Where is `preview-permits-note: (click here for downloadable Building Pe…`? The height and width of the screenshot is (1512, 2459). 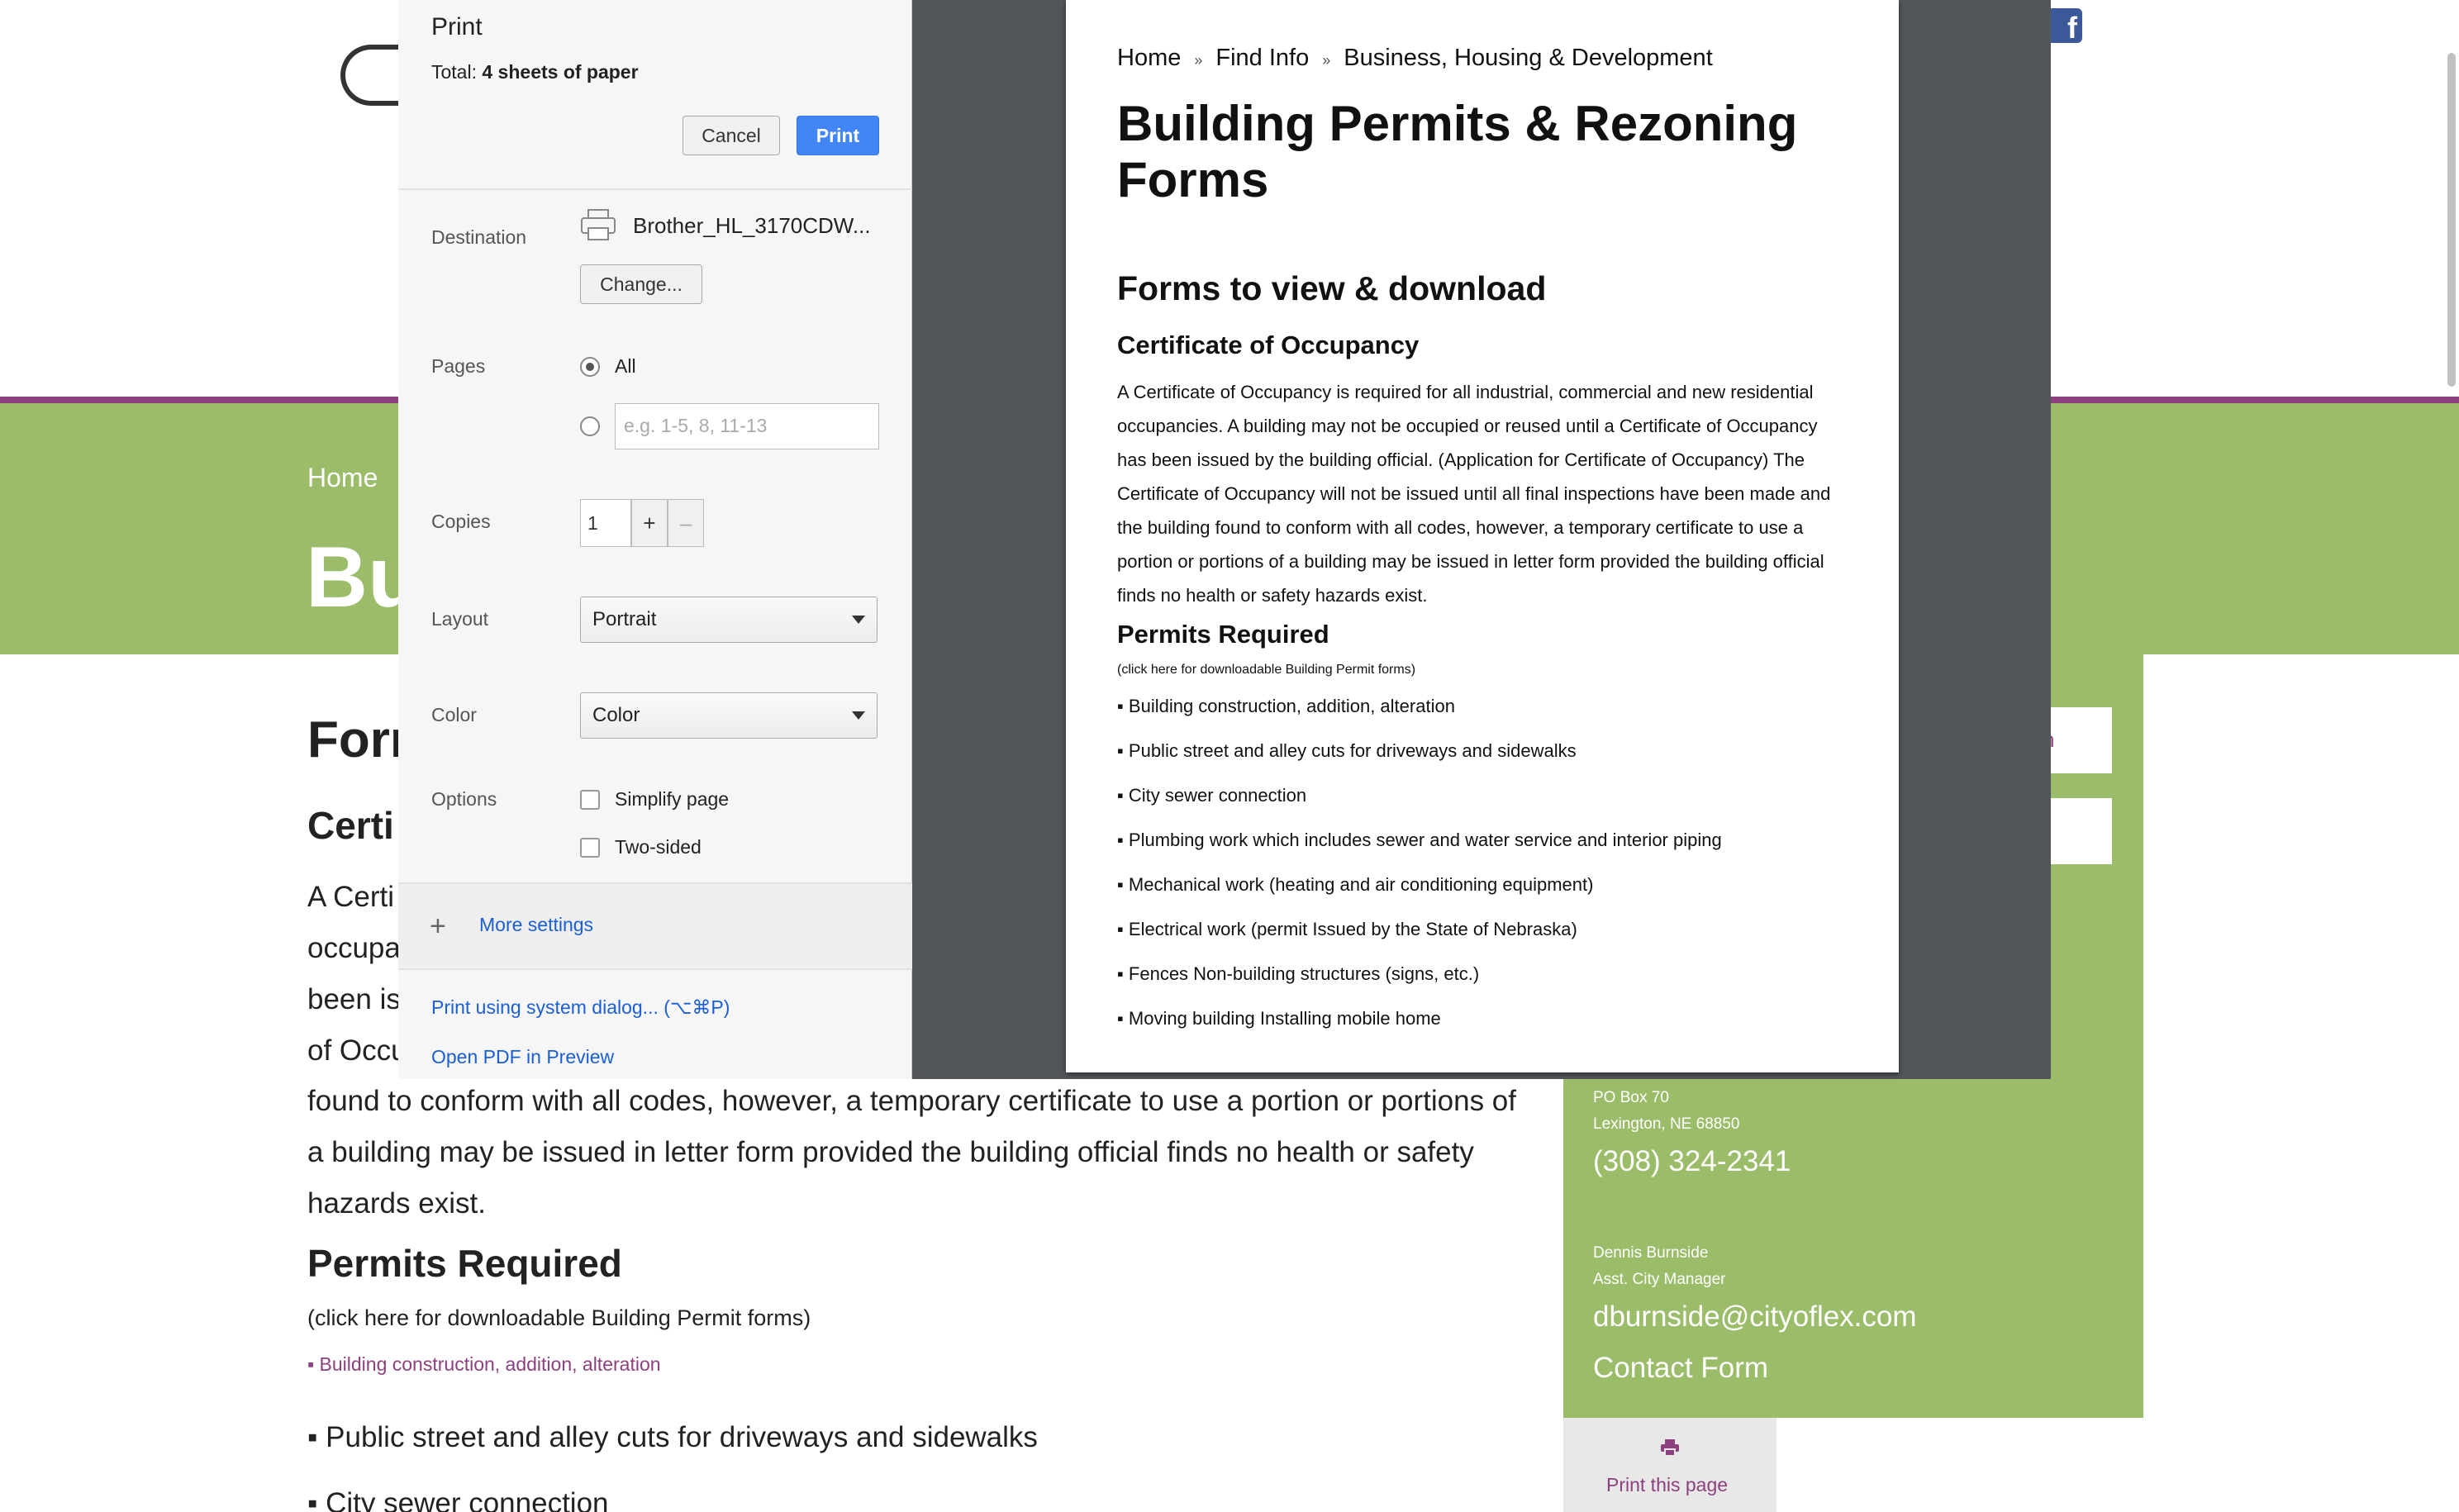
preview-permits-note: (click here for downloadable Building Pe… is located at coordinates (1266, 670).